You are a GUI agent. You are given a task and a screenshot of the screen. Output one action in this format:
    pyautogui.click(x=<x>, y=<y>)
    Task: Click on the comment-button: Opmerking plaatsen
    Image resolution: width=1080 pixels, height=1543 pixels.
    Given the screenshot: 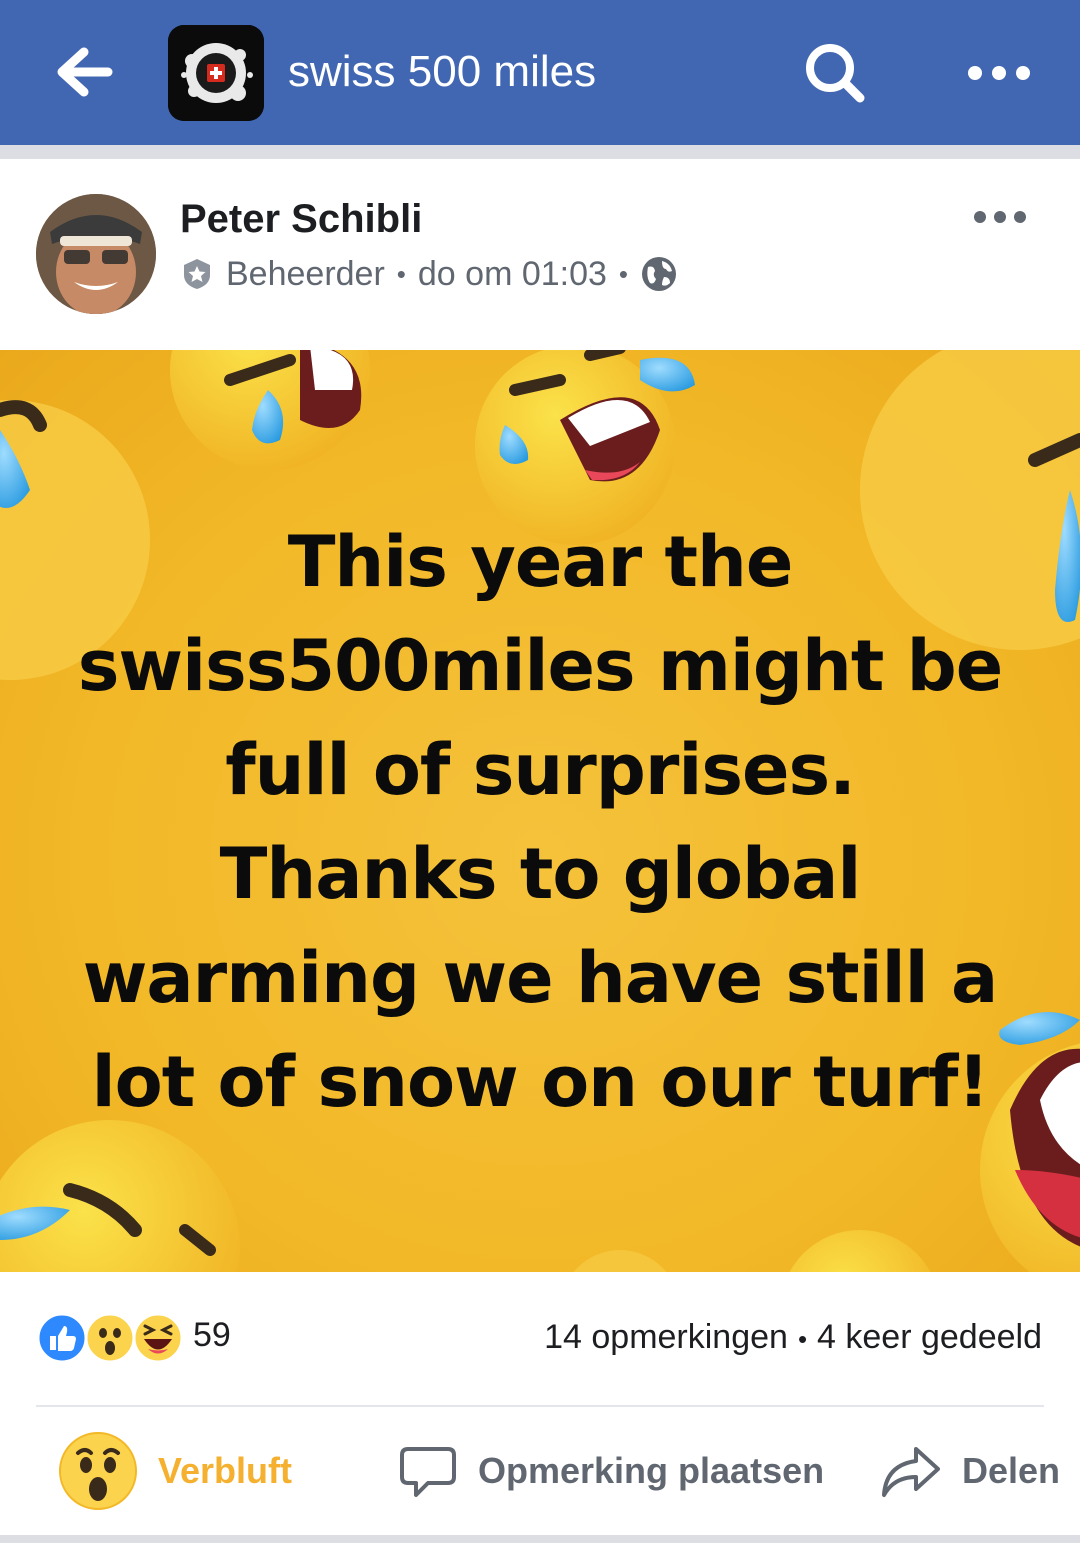 What is the action you would take?
    pyautogui.click(x=611, y=1471)
    